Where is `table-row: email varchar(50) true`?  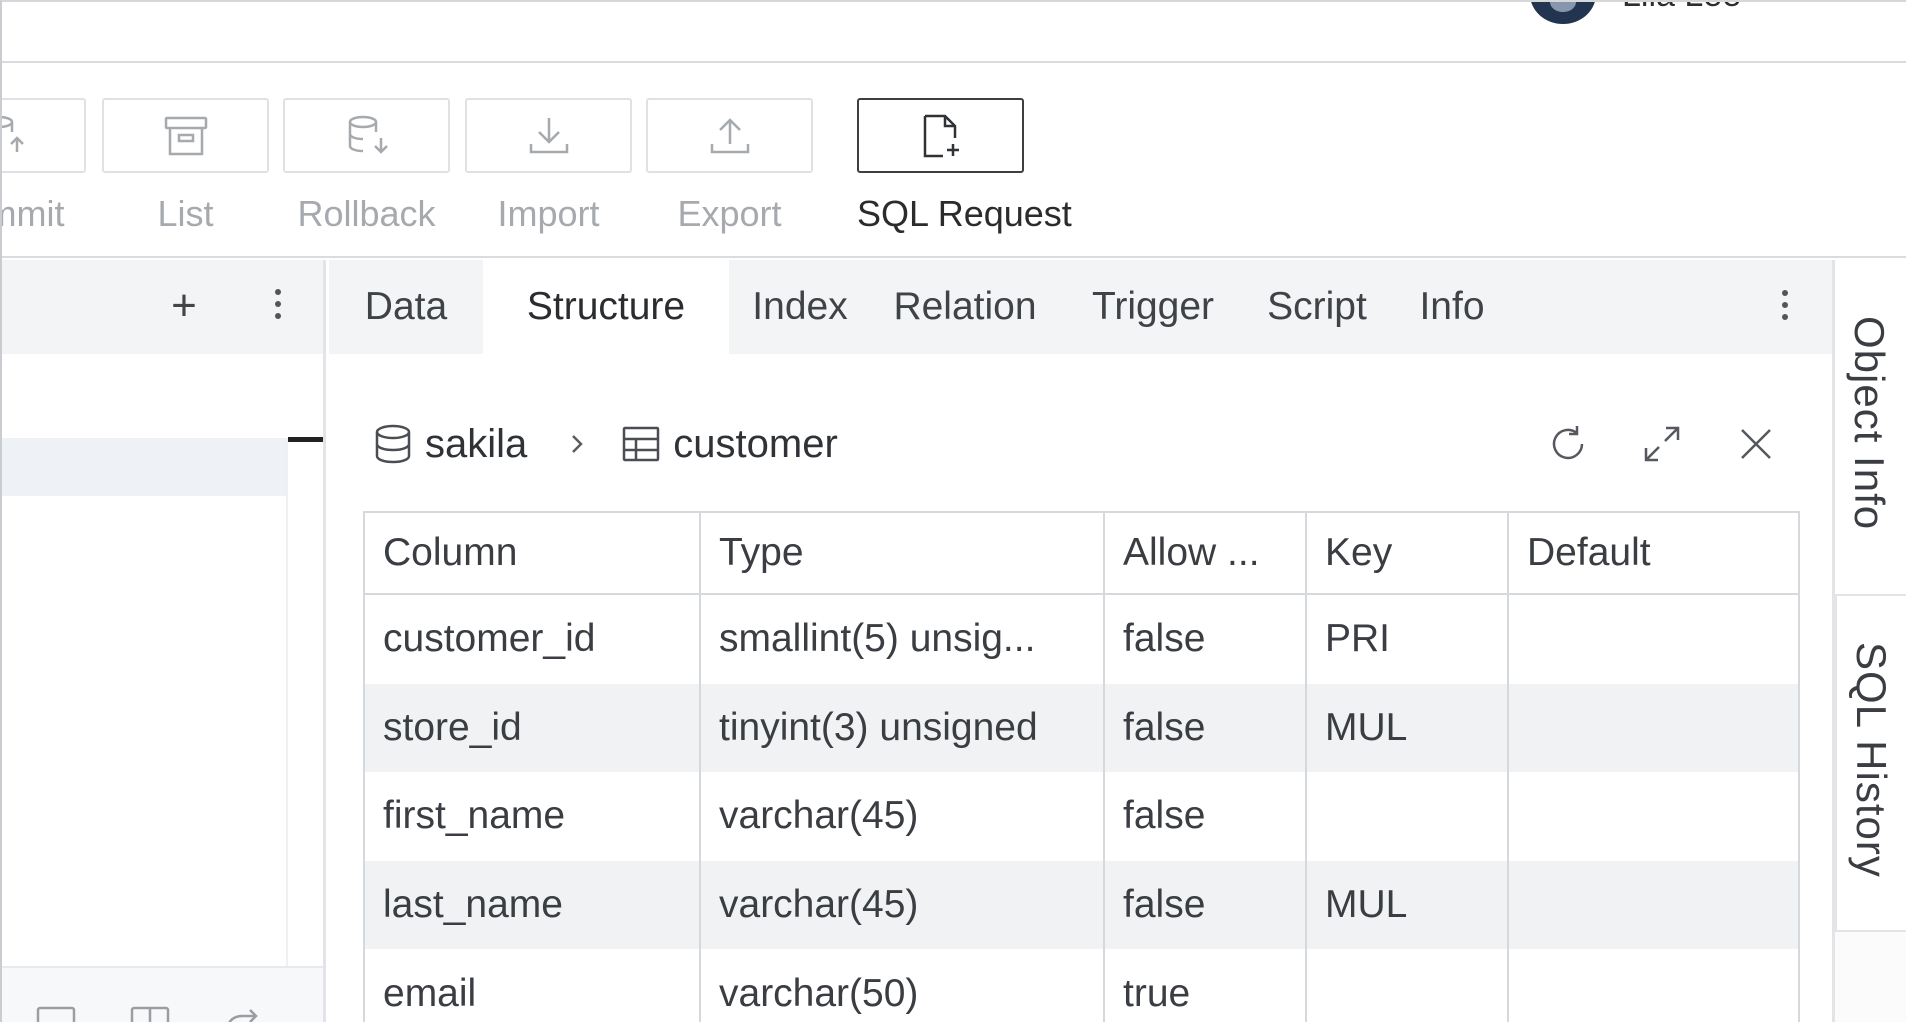 table-row: email varchar(50) true is located at coordinates (1081, 985).